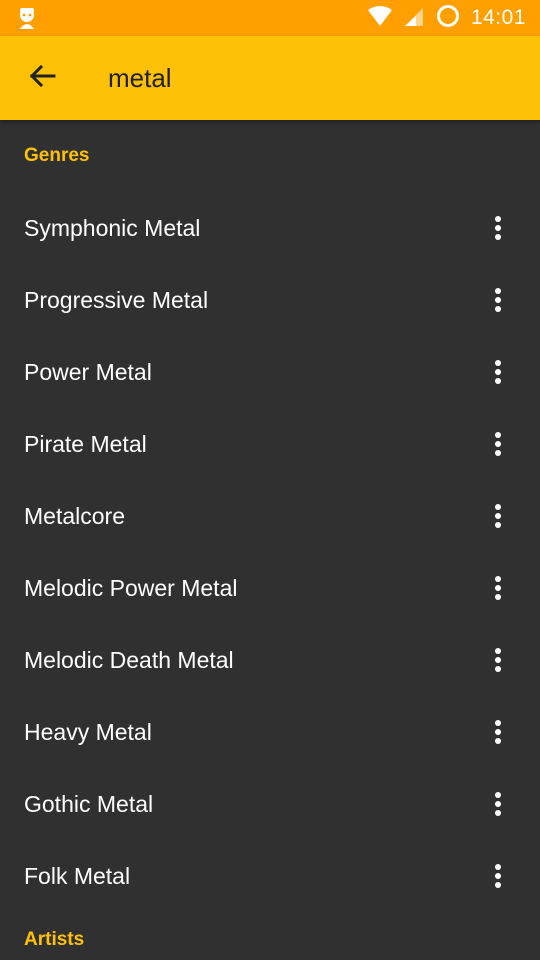  Describe the element at coordinates (270, 804) in the screenshot. I see `genre-row: Gothic Metal` at that location.